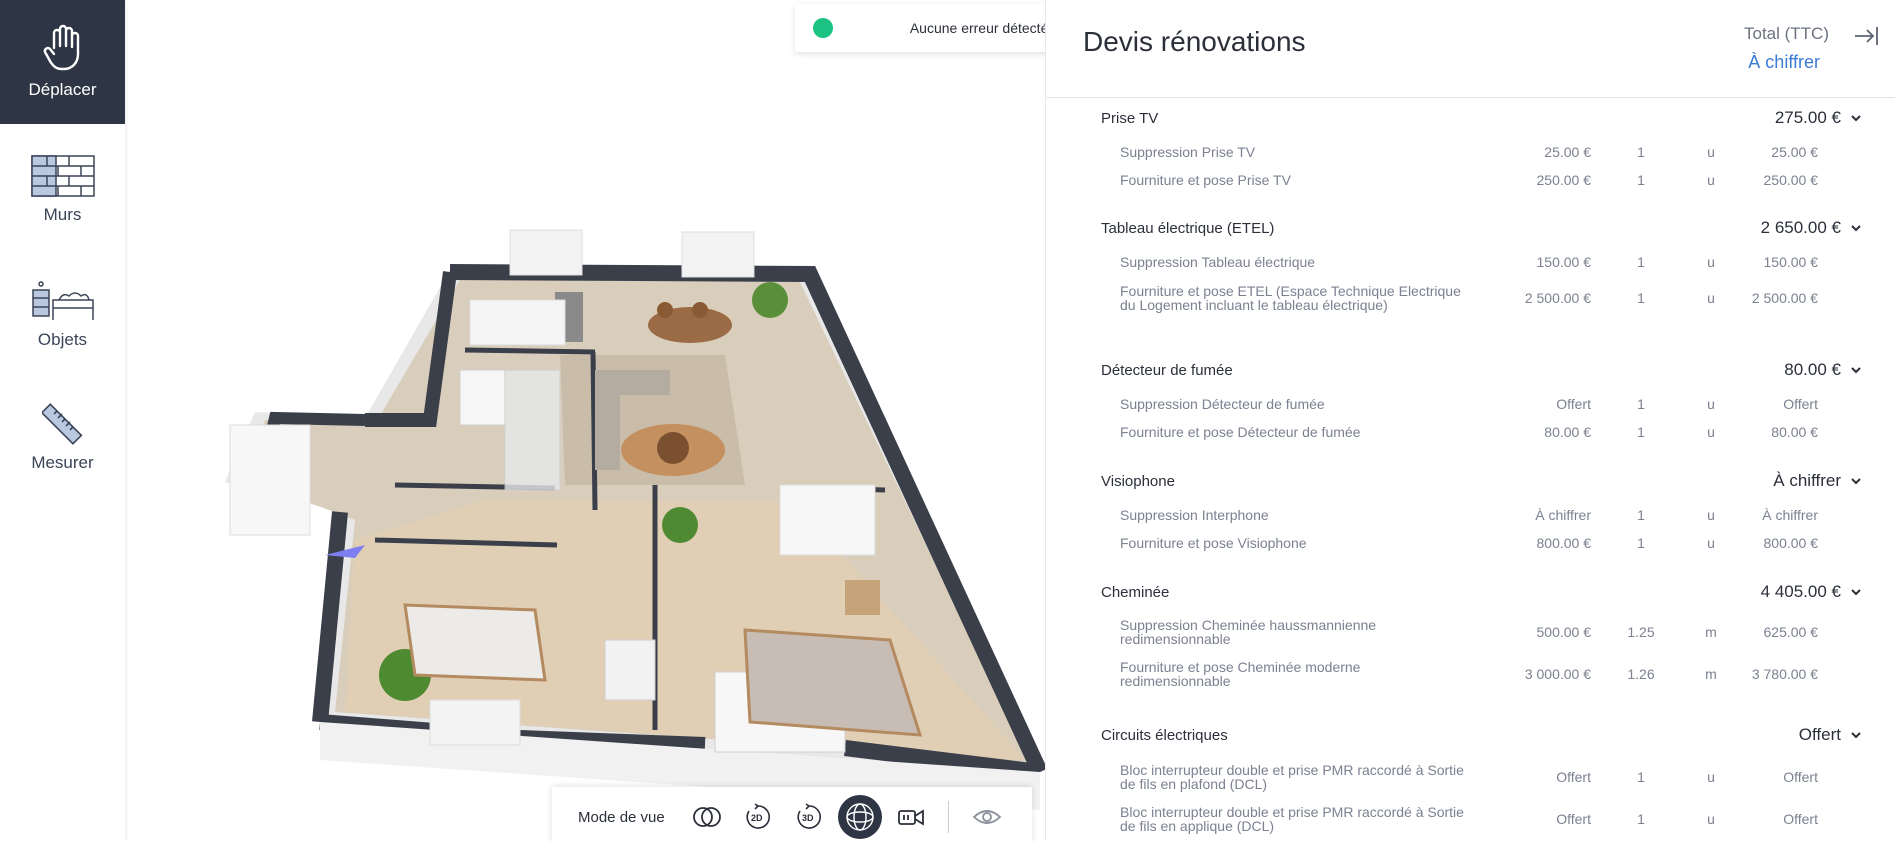 The height and width of the screenshot is (841, 1895). What do you see at coordinates (758, 817) in the screenshot?
I see `view-2d-button: 2D` at bounding box center [758, 817].